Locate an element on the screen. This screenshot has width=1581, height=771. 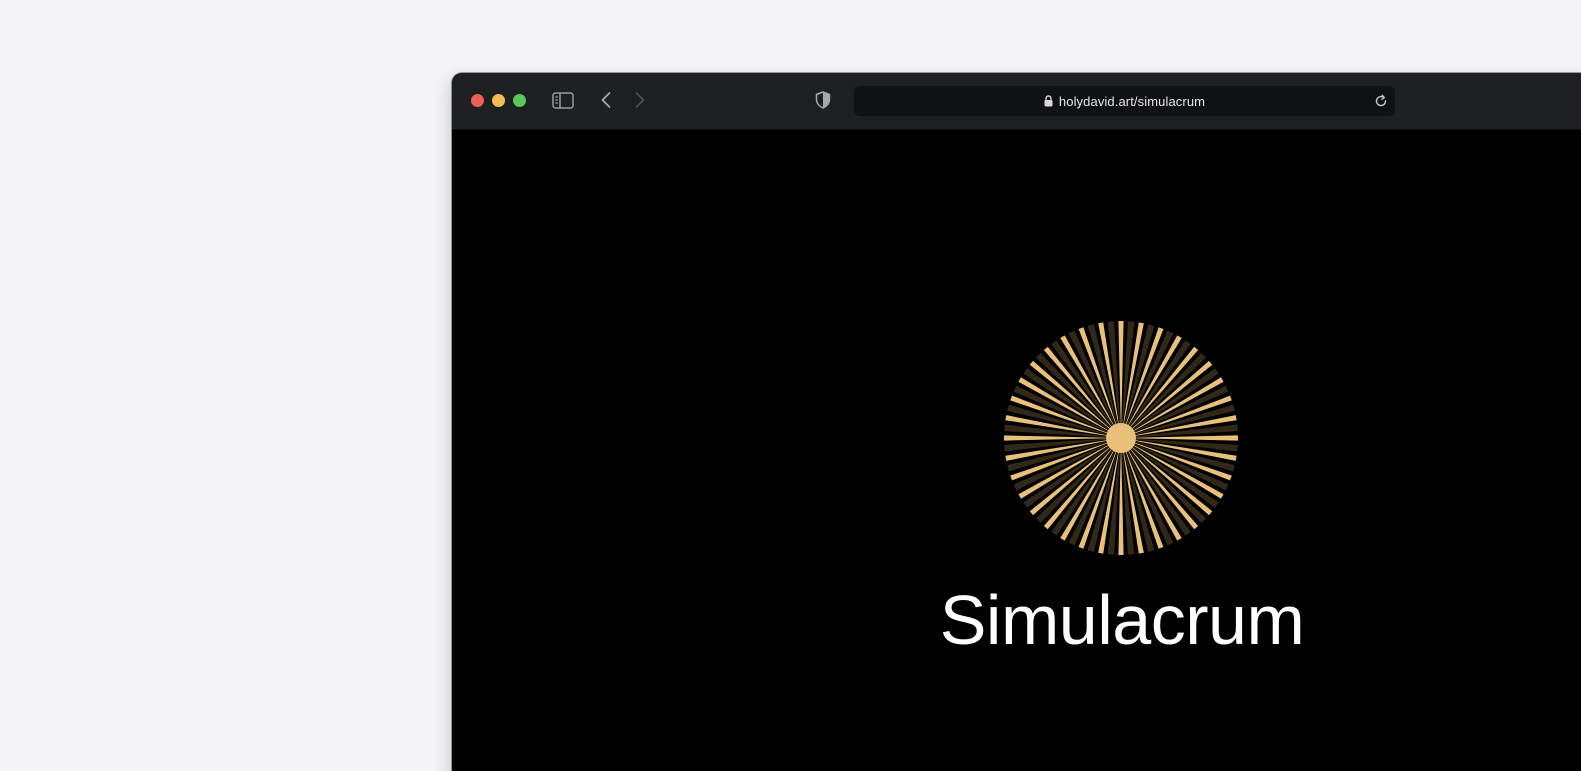
chevron-right-icon is located at coordinates (640, 100).